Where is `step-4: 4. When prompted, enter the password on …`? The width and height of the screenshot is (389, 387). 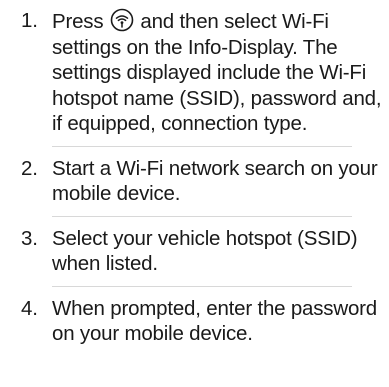 step-4: 4. When prompted, enter the password on … is located at coordinates (194, 321).